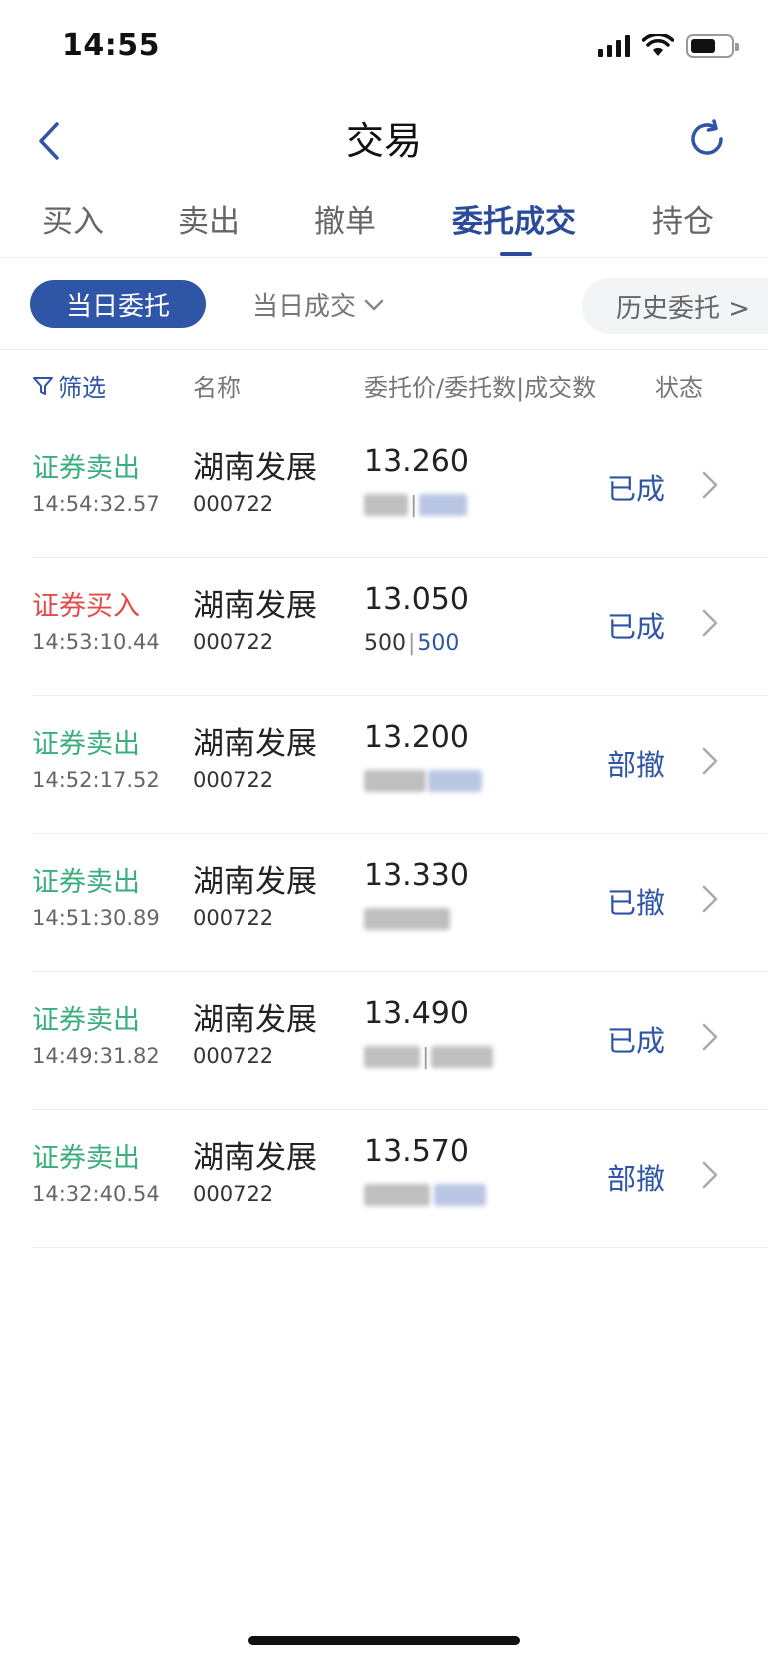 The image size is (768, 1663). Describe the element at coordinates (400, 765) in the screenshot. I see `order-row: 证券卖出 14:52:17.52 湖南发展 000722 13.200 部撤` at that location.